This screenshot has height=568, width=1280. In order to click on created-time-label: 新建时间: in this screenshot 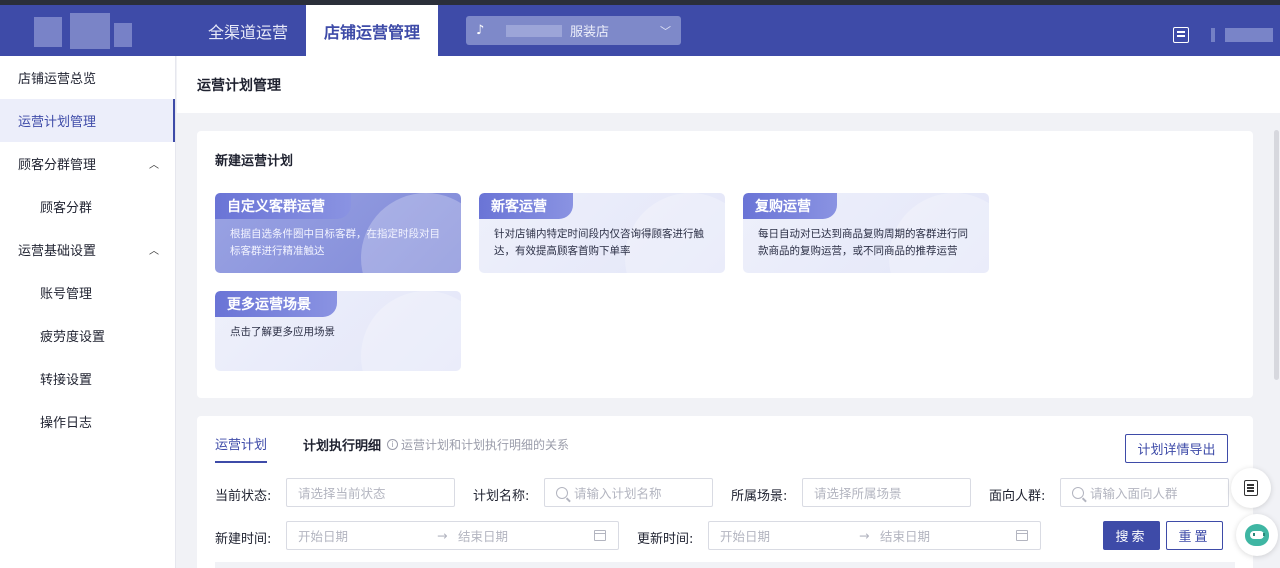, I will do `click(243, 539)`.